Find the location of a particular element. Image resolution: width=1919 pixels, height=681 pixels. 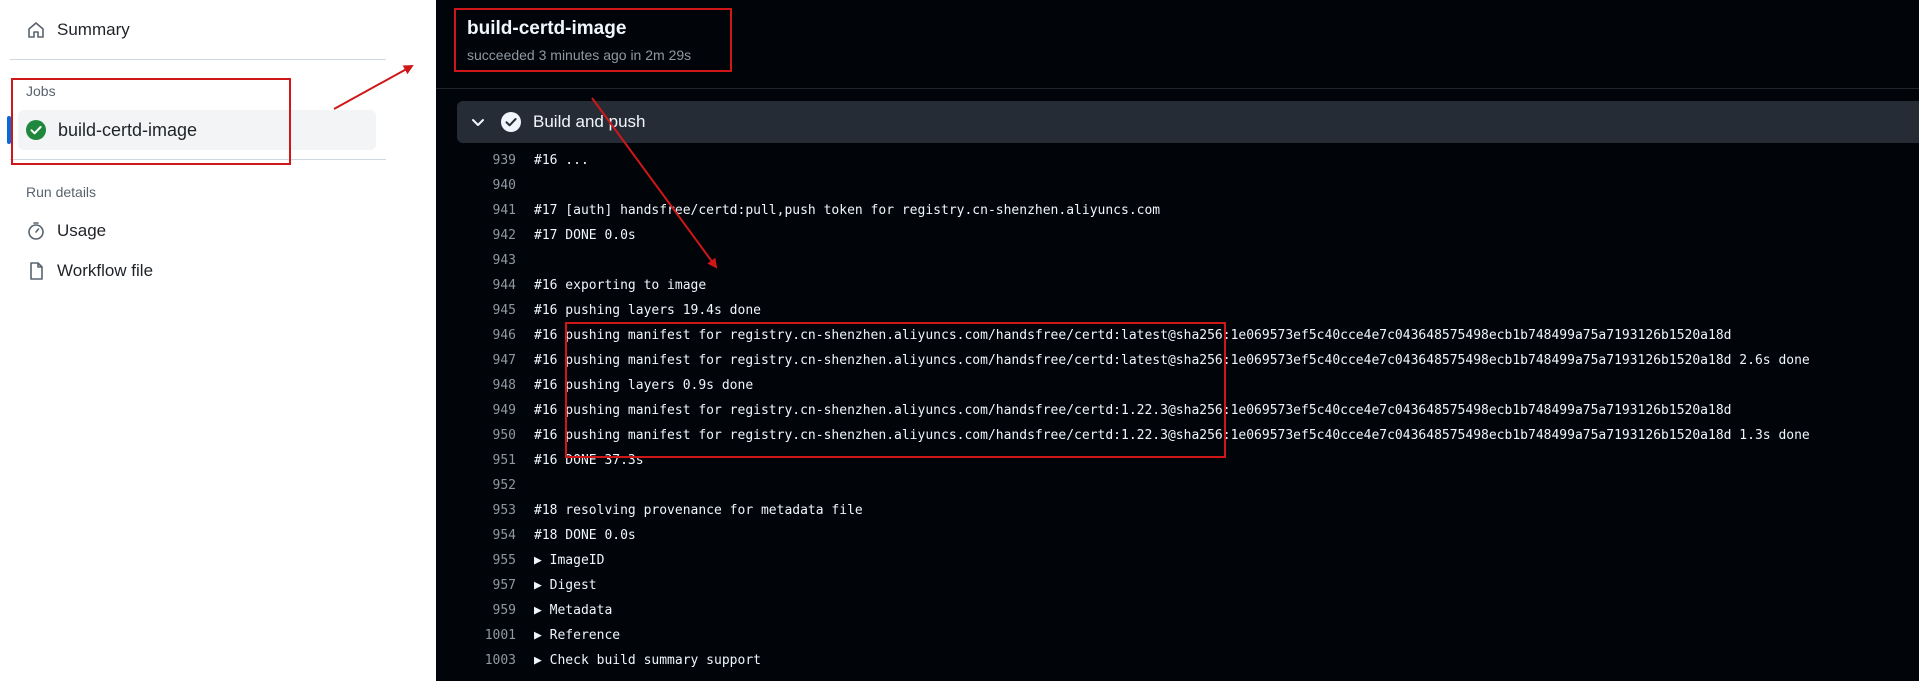

line-text: #16 pushing layers 19.4s done is located at coordinates (647, 310).